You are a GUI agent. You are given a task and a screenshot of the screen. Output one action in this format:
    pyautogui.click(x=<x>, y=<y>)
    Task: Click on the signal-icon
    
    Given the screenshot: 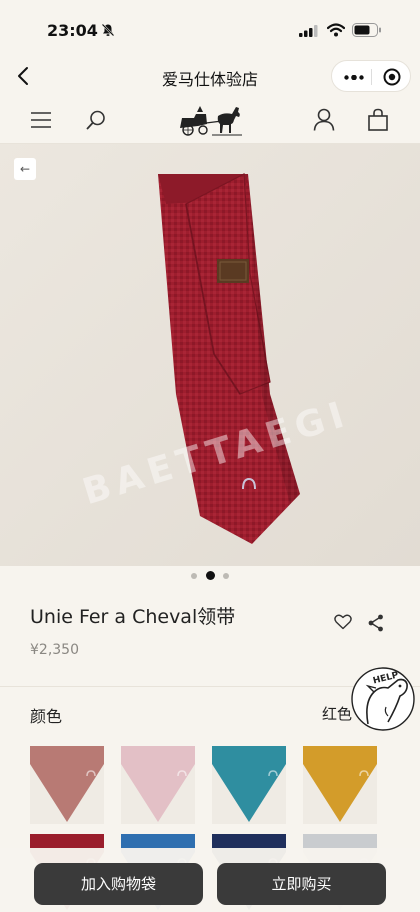 What is the action you would take?
    pyautogui.click(x=308, y=31)
    